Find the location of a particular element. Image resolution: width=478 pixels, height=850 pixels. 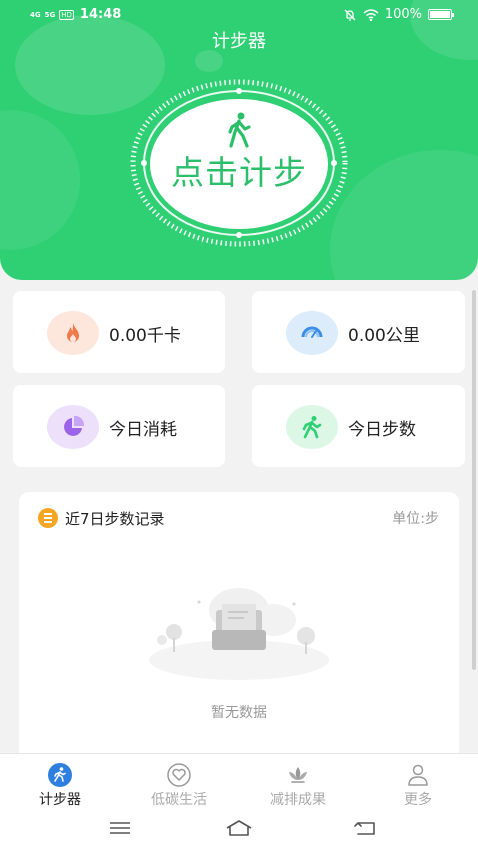

calories-value: 0.00千卡 is located at coordinates (145, 336).